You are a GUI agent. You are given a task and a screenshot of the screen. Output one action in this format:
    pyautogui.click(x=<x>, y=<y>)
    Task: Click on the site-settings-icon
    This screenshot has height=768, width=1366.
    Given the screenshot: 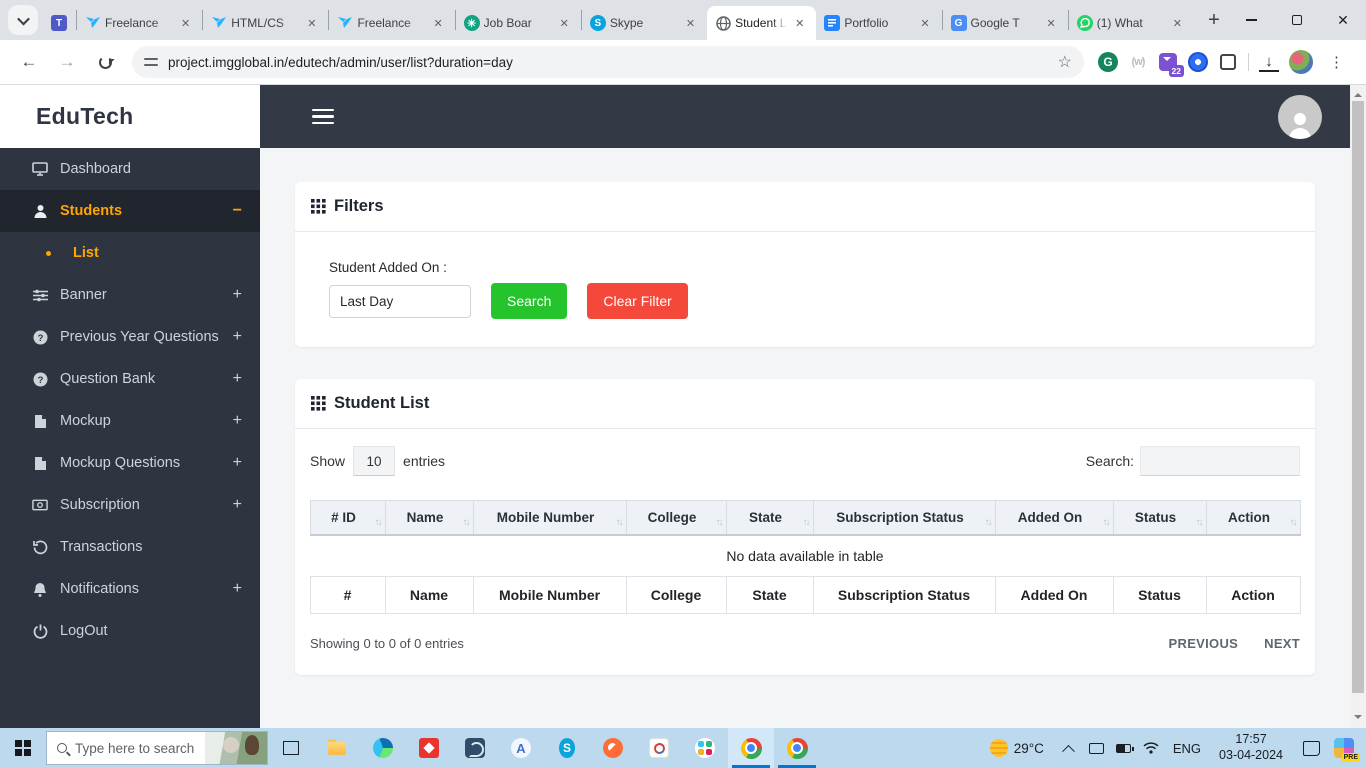 What is the action you would take?
    pyautogui.click(x=151, y=62)
    